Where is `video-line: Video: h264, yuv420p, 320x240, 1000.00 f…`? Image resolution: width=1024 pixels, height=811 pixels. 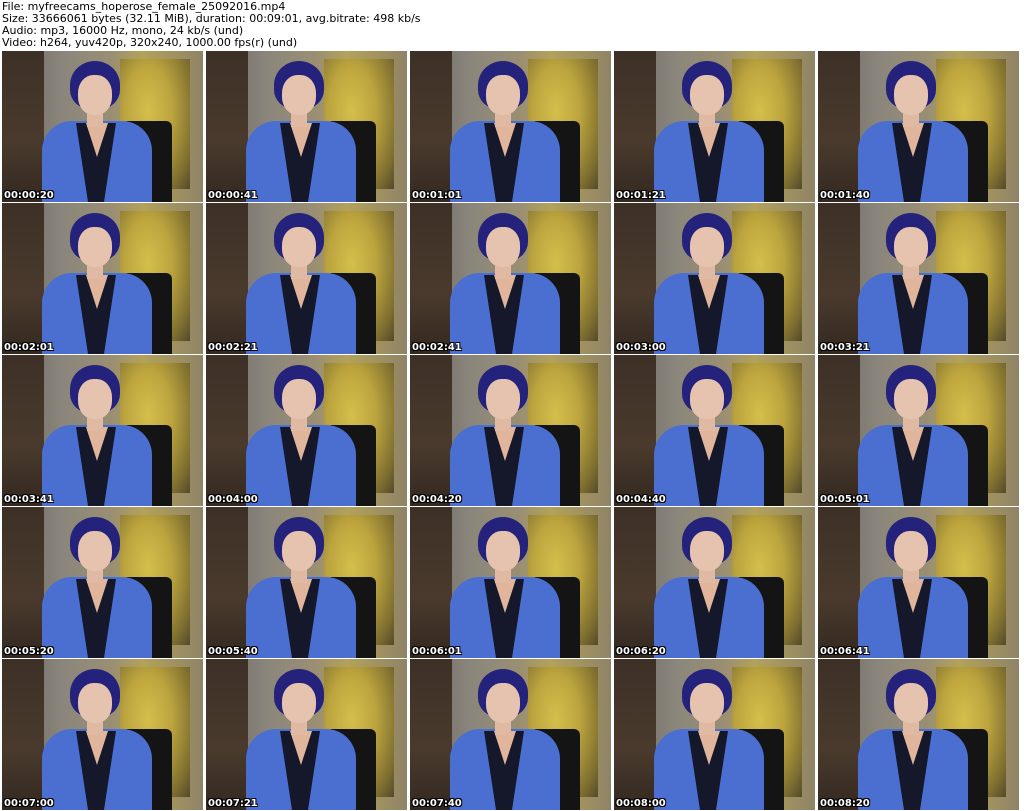
video-line: Video: h264, yuv420p, 320x240, 1000.00 f… is located at coordinates (150, 42).